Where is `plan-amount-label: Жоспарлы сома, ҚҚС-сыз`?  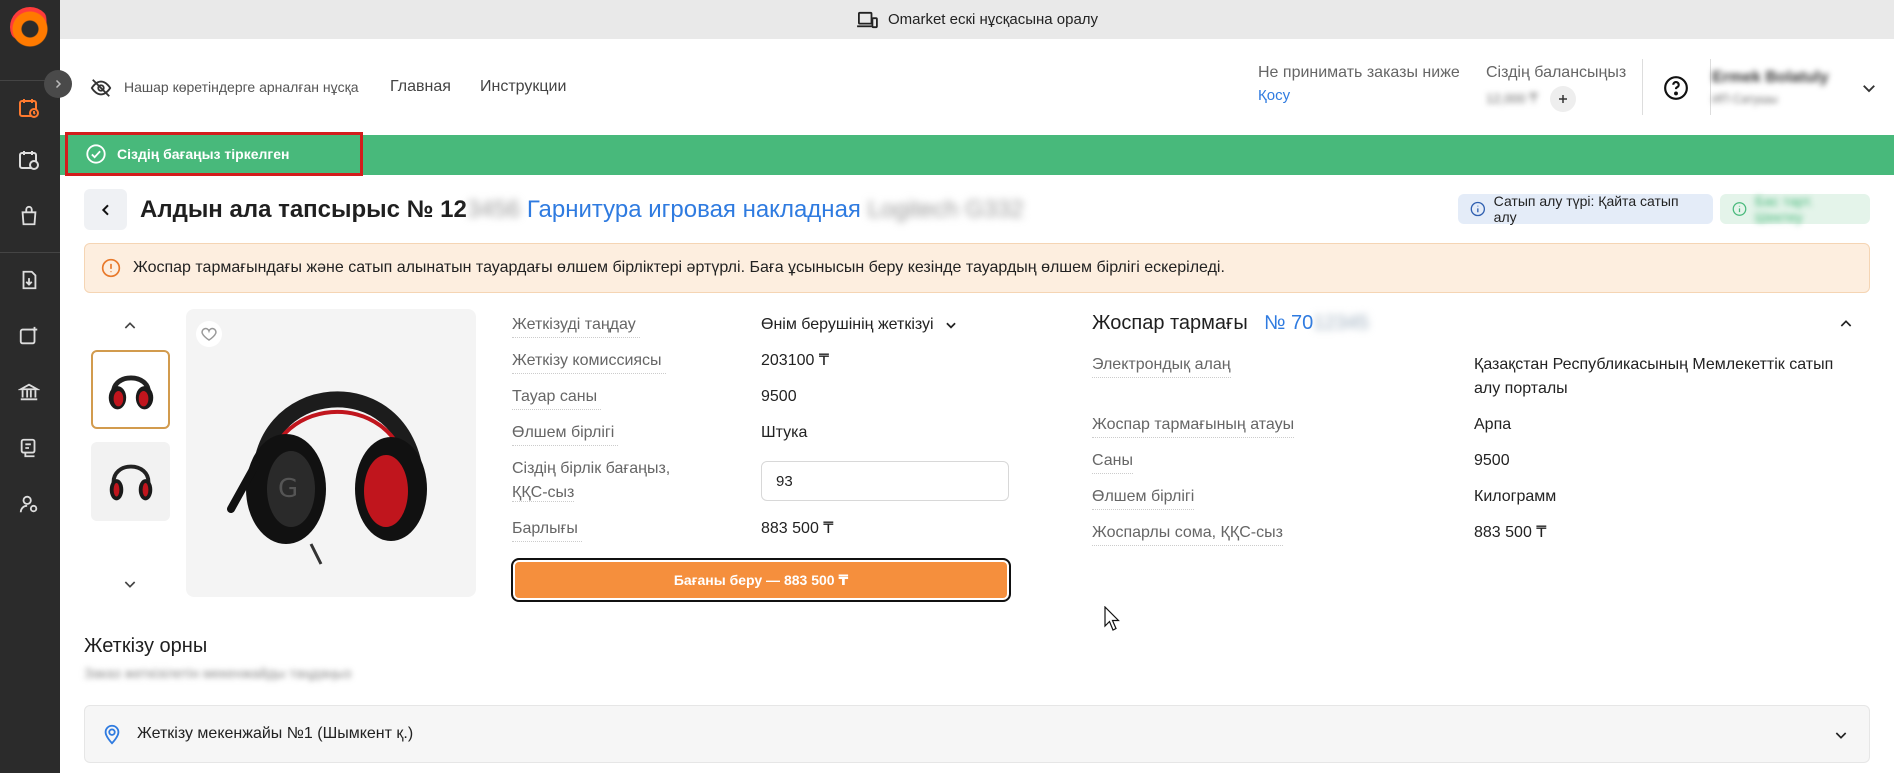
plan-amount-label: Жоспарлы сома, ҚҚС-сыз is located at coordinates (1187, 533).